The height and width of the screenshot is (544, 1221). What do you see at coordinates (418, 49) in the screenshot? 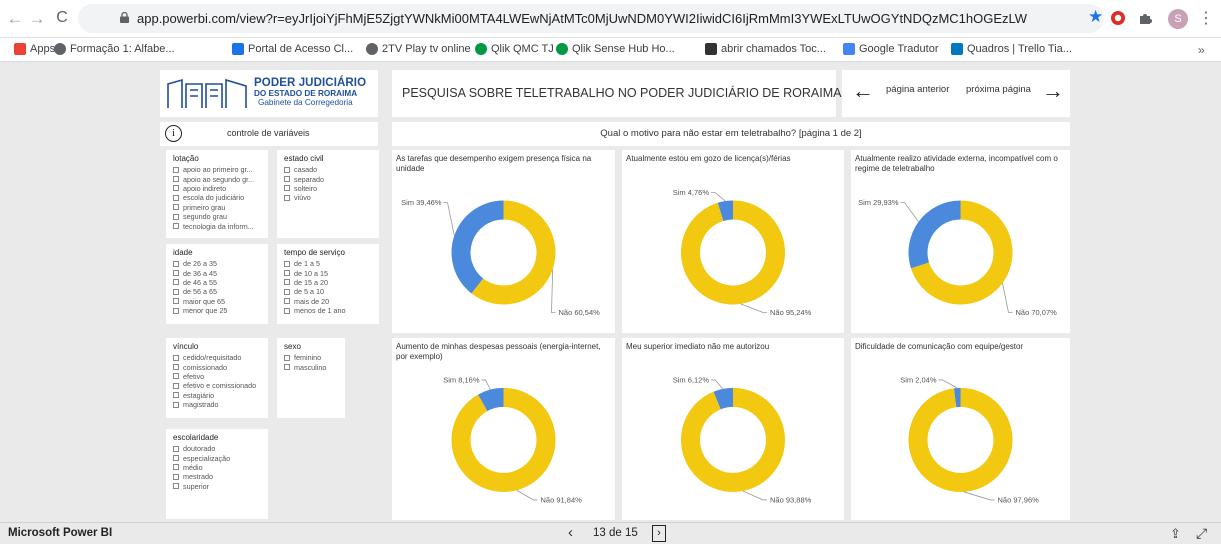
I see `bookmark-item: 2TV Play tv online` at bounding box center [418, 49].